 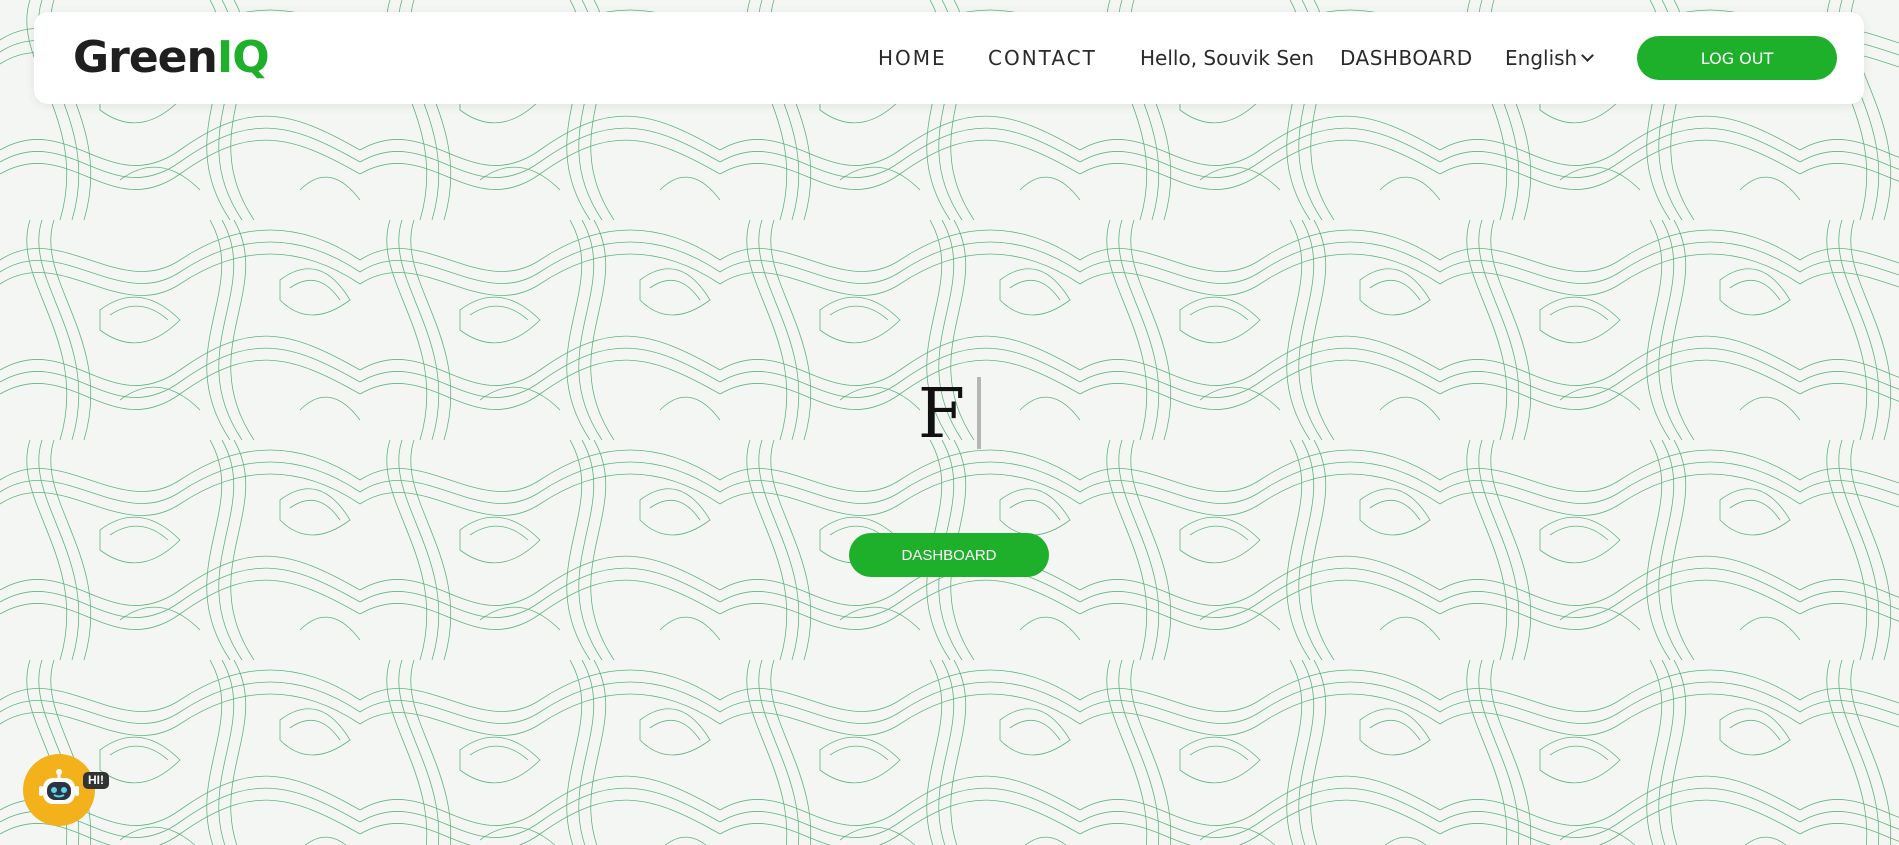 I want to click on language-selector: English, so click(x=1550, y=58).